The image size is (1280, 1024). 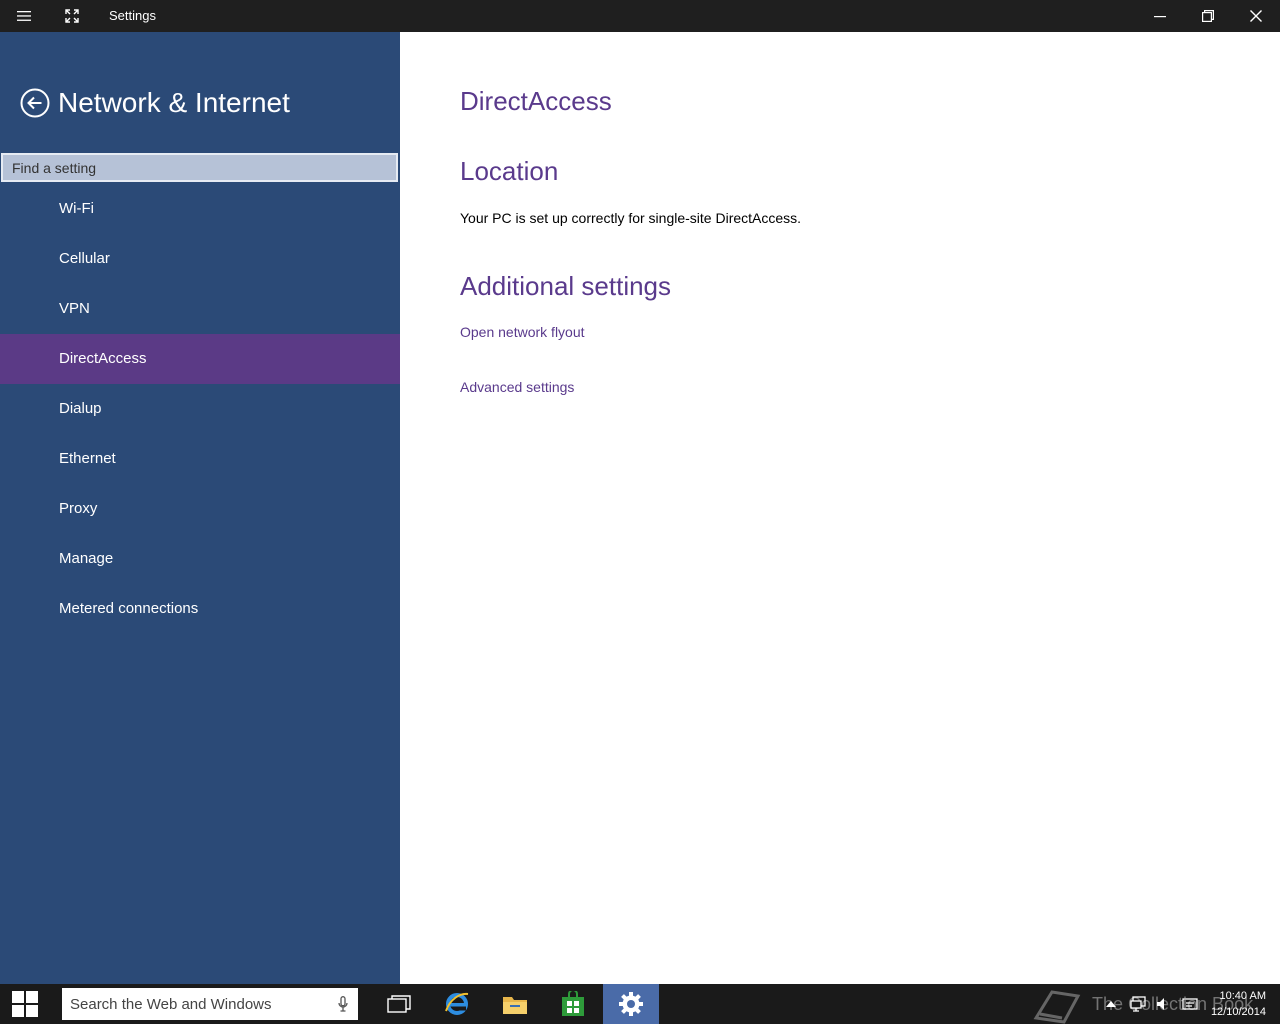 I want to click on clock-date: 12/10/2014, so click(x=1238, y=1012).